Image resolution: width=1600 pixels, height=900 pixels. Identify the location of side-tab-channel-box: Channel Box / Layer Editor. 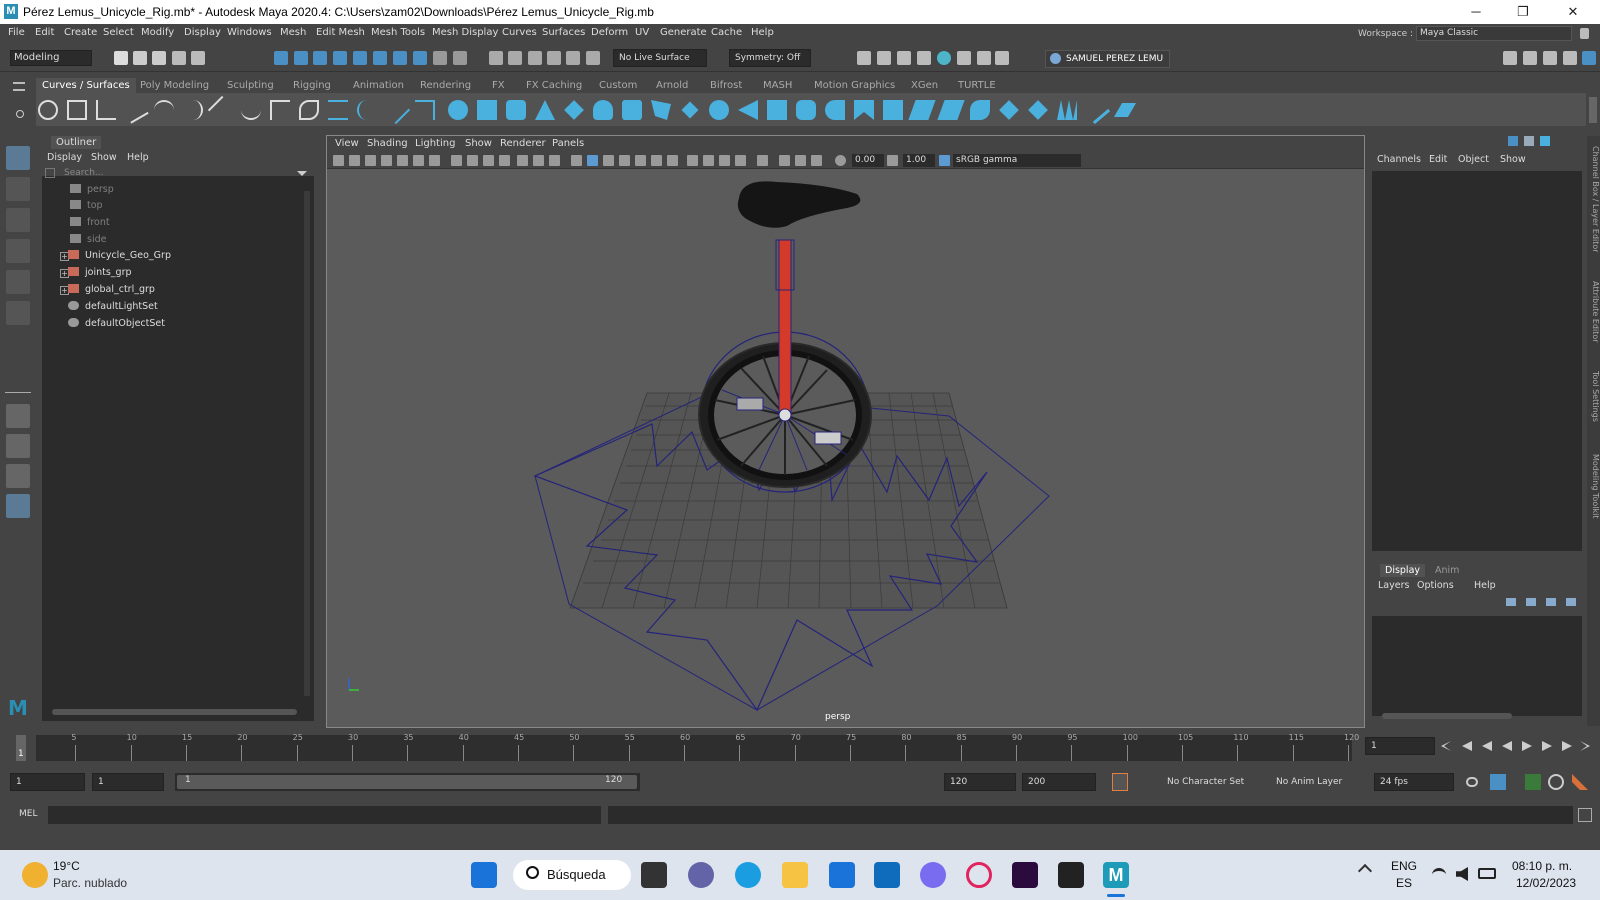
(1593, 199).